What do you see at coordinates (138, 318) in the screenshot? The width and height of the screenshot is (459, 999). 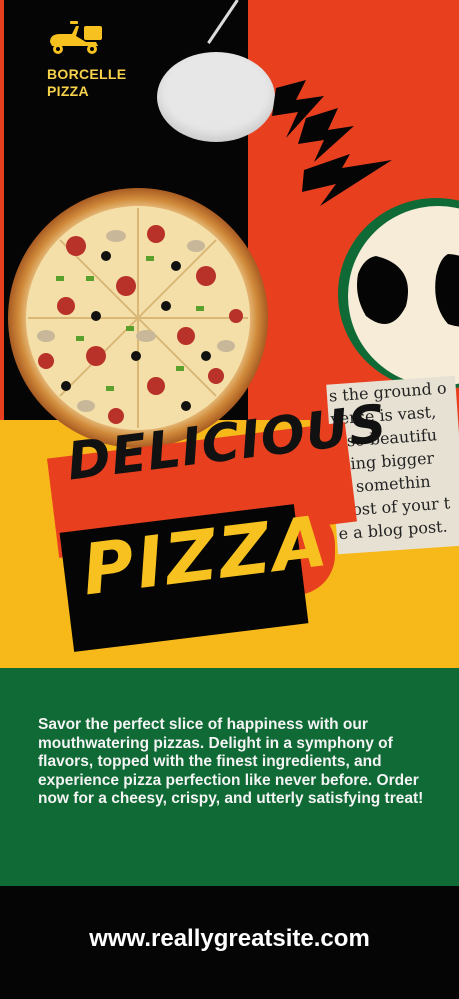 I see `pizza-image` at bounding box center [138, 318].